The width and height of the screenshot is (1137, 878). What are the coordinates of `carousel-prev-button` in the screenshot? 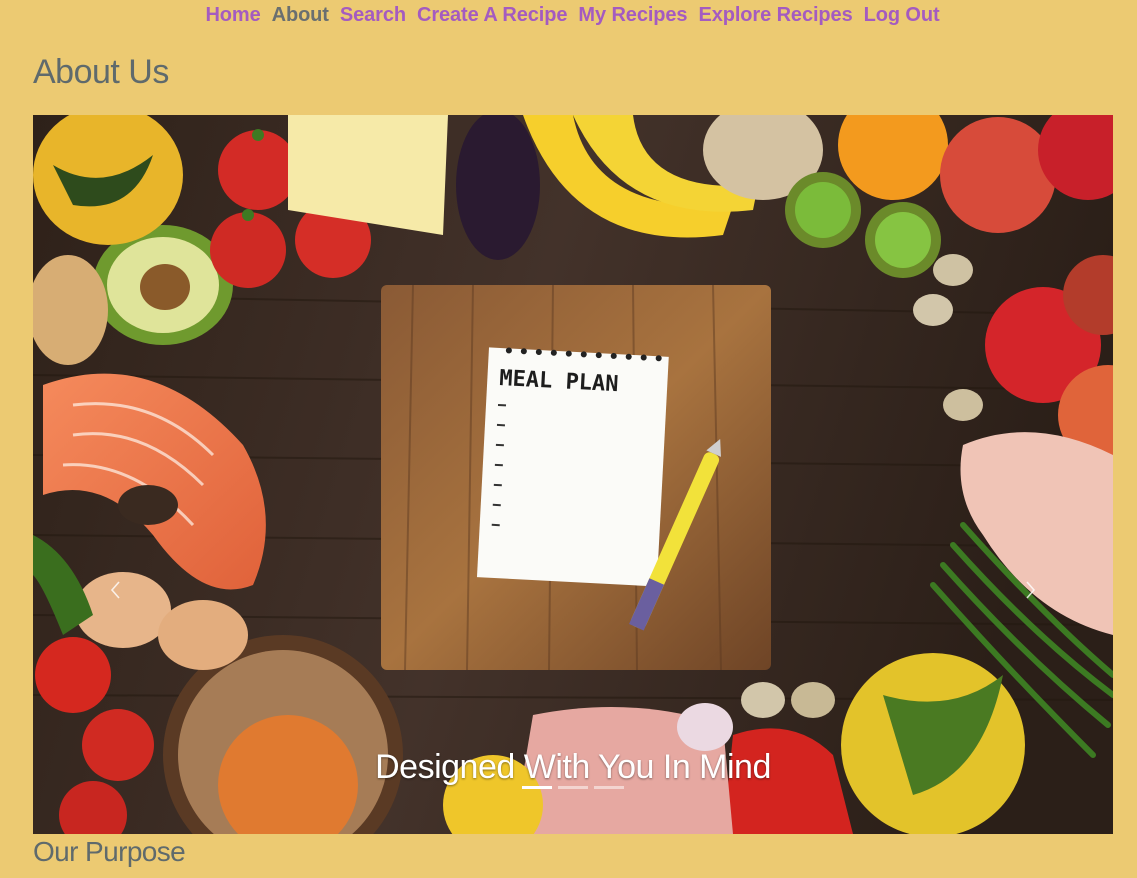 It's located at (115, 590).